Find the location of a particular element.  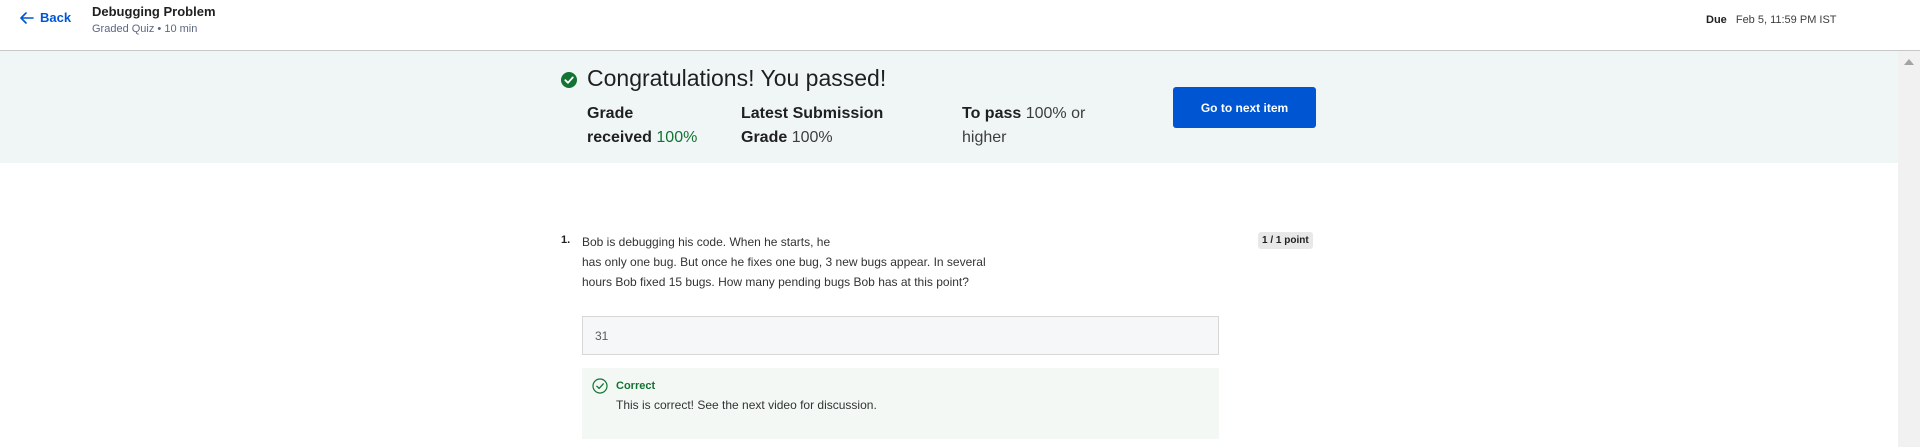

latest-submission-value: 100% is located at coordinates (812, 137).